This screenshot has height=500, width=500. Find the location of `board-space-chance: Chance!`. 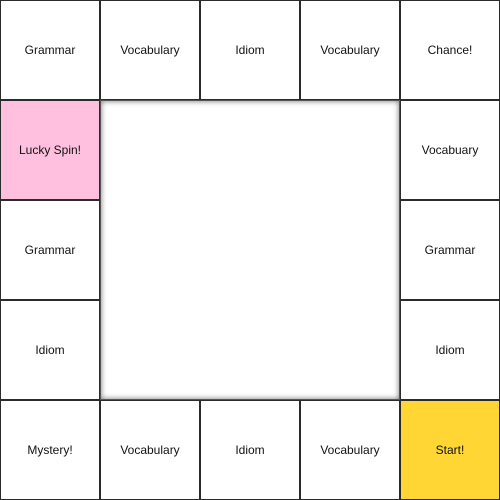

board-space-chance: Chance! is located at coordinates (450, 50).